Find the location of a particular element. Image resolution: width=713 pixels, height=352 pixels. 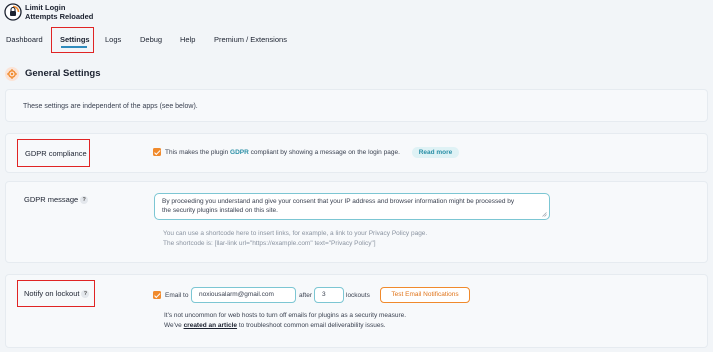

gdpr-message-label-text: GDPR message is located at coordinates (51, 199).